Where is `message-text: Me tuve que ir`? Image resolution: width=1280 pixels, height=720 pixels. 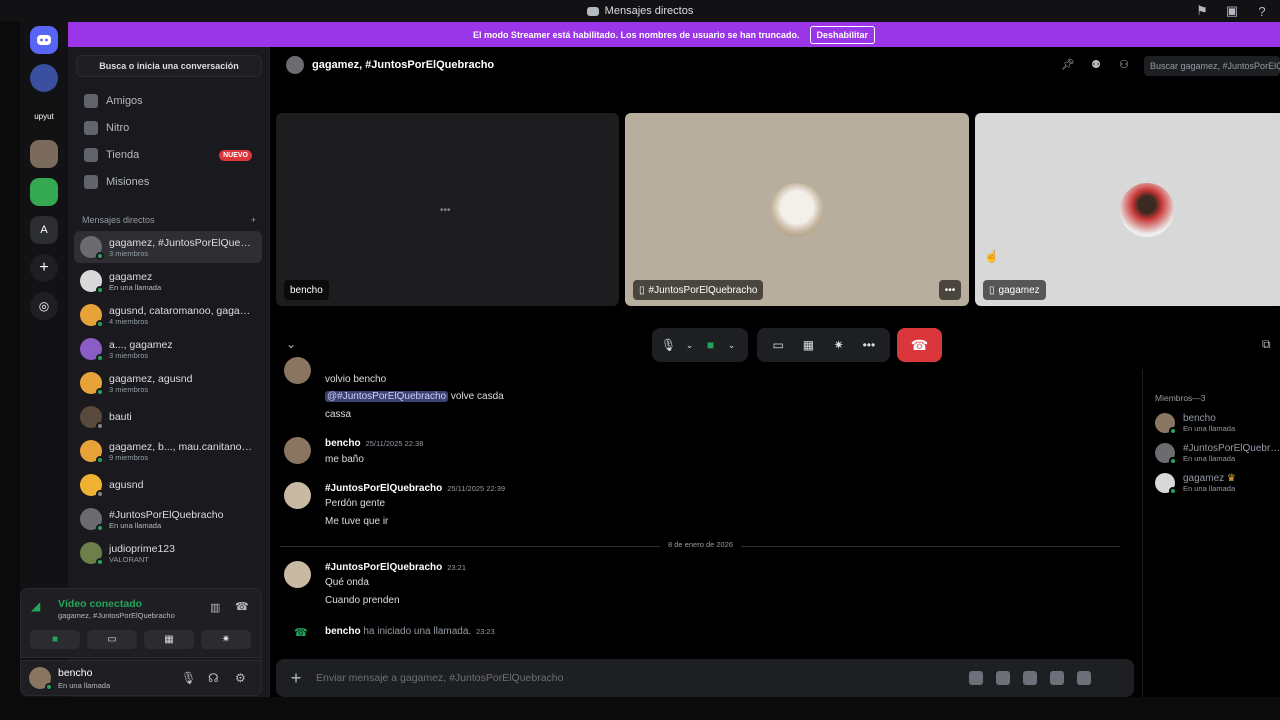
message-text: Me tuve que ir is located at coordinates (357, 521).